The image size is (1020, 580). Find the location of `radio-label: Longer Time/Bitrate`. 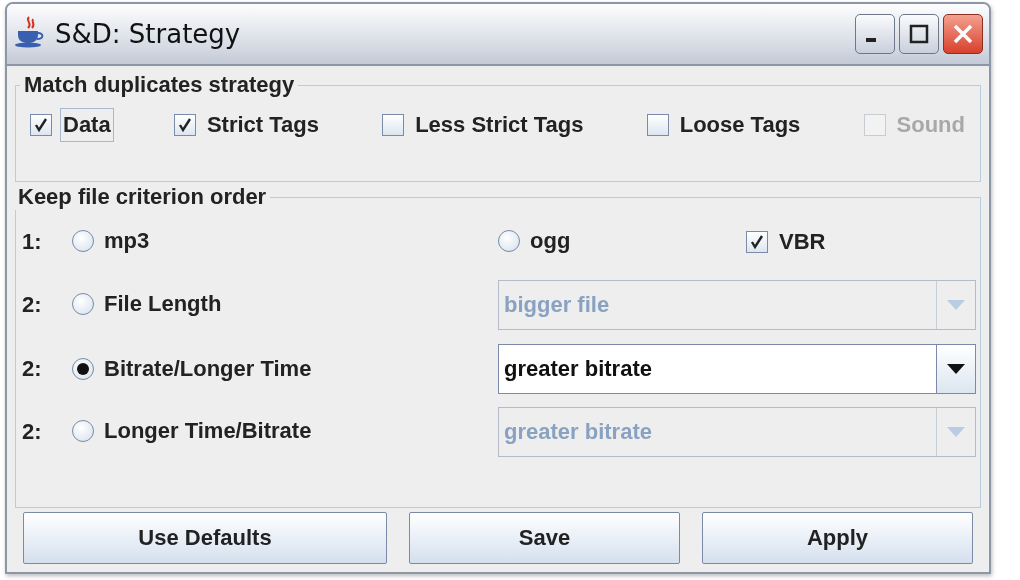

radio-label: Longer Time/Bitrate is located at coordinates (208, 431).